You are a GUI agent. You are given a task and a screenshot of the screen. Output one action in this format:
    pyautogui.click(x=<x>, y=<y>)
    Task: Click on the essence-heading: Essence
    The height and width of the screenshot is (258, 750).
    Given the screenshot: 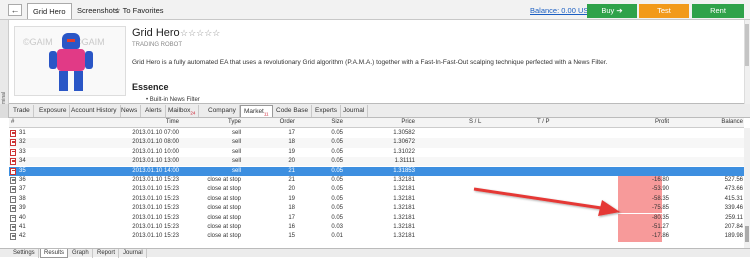 What is the action you would take?
    pyautogui.click(x=150, y=87)
    